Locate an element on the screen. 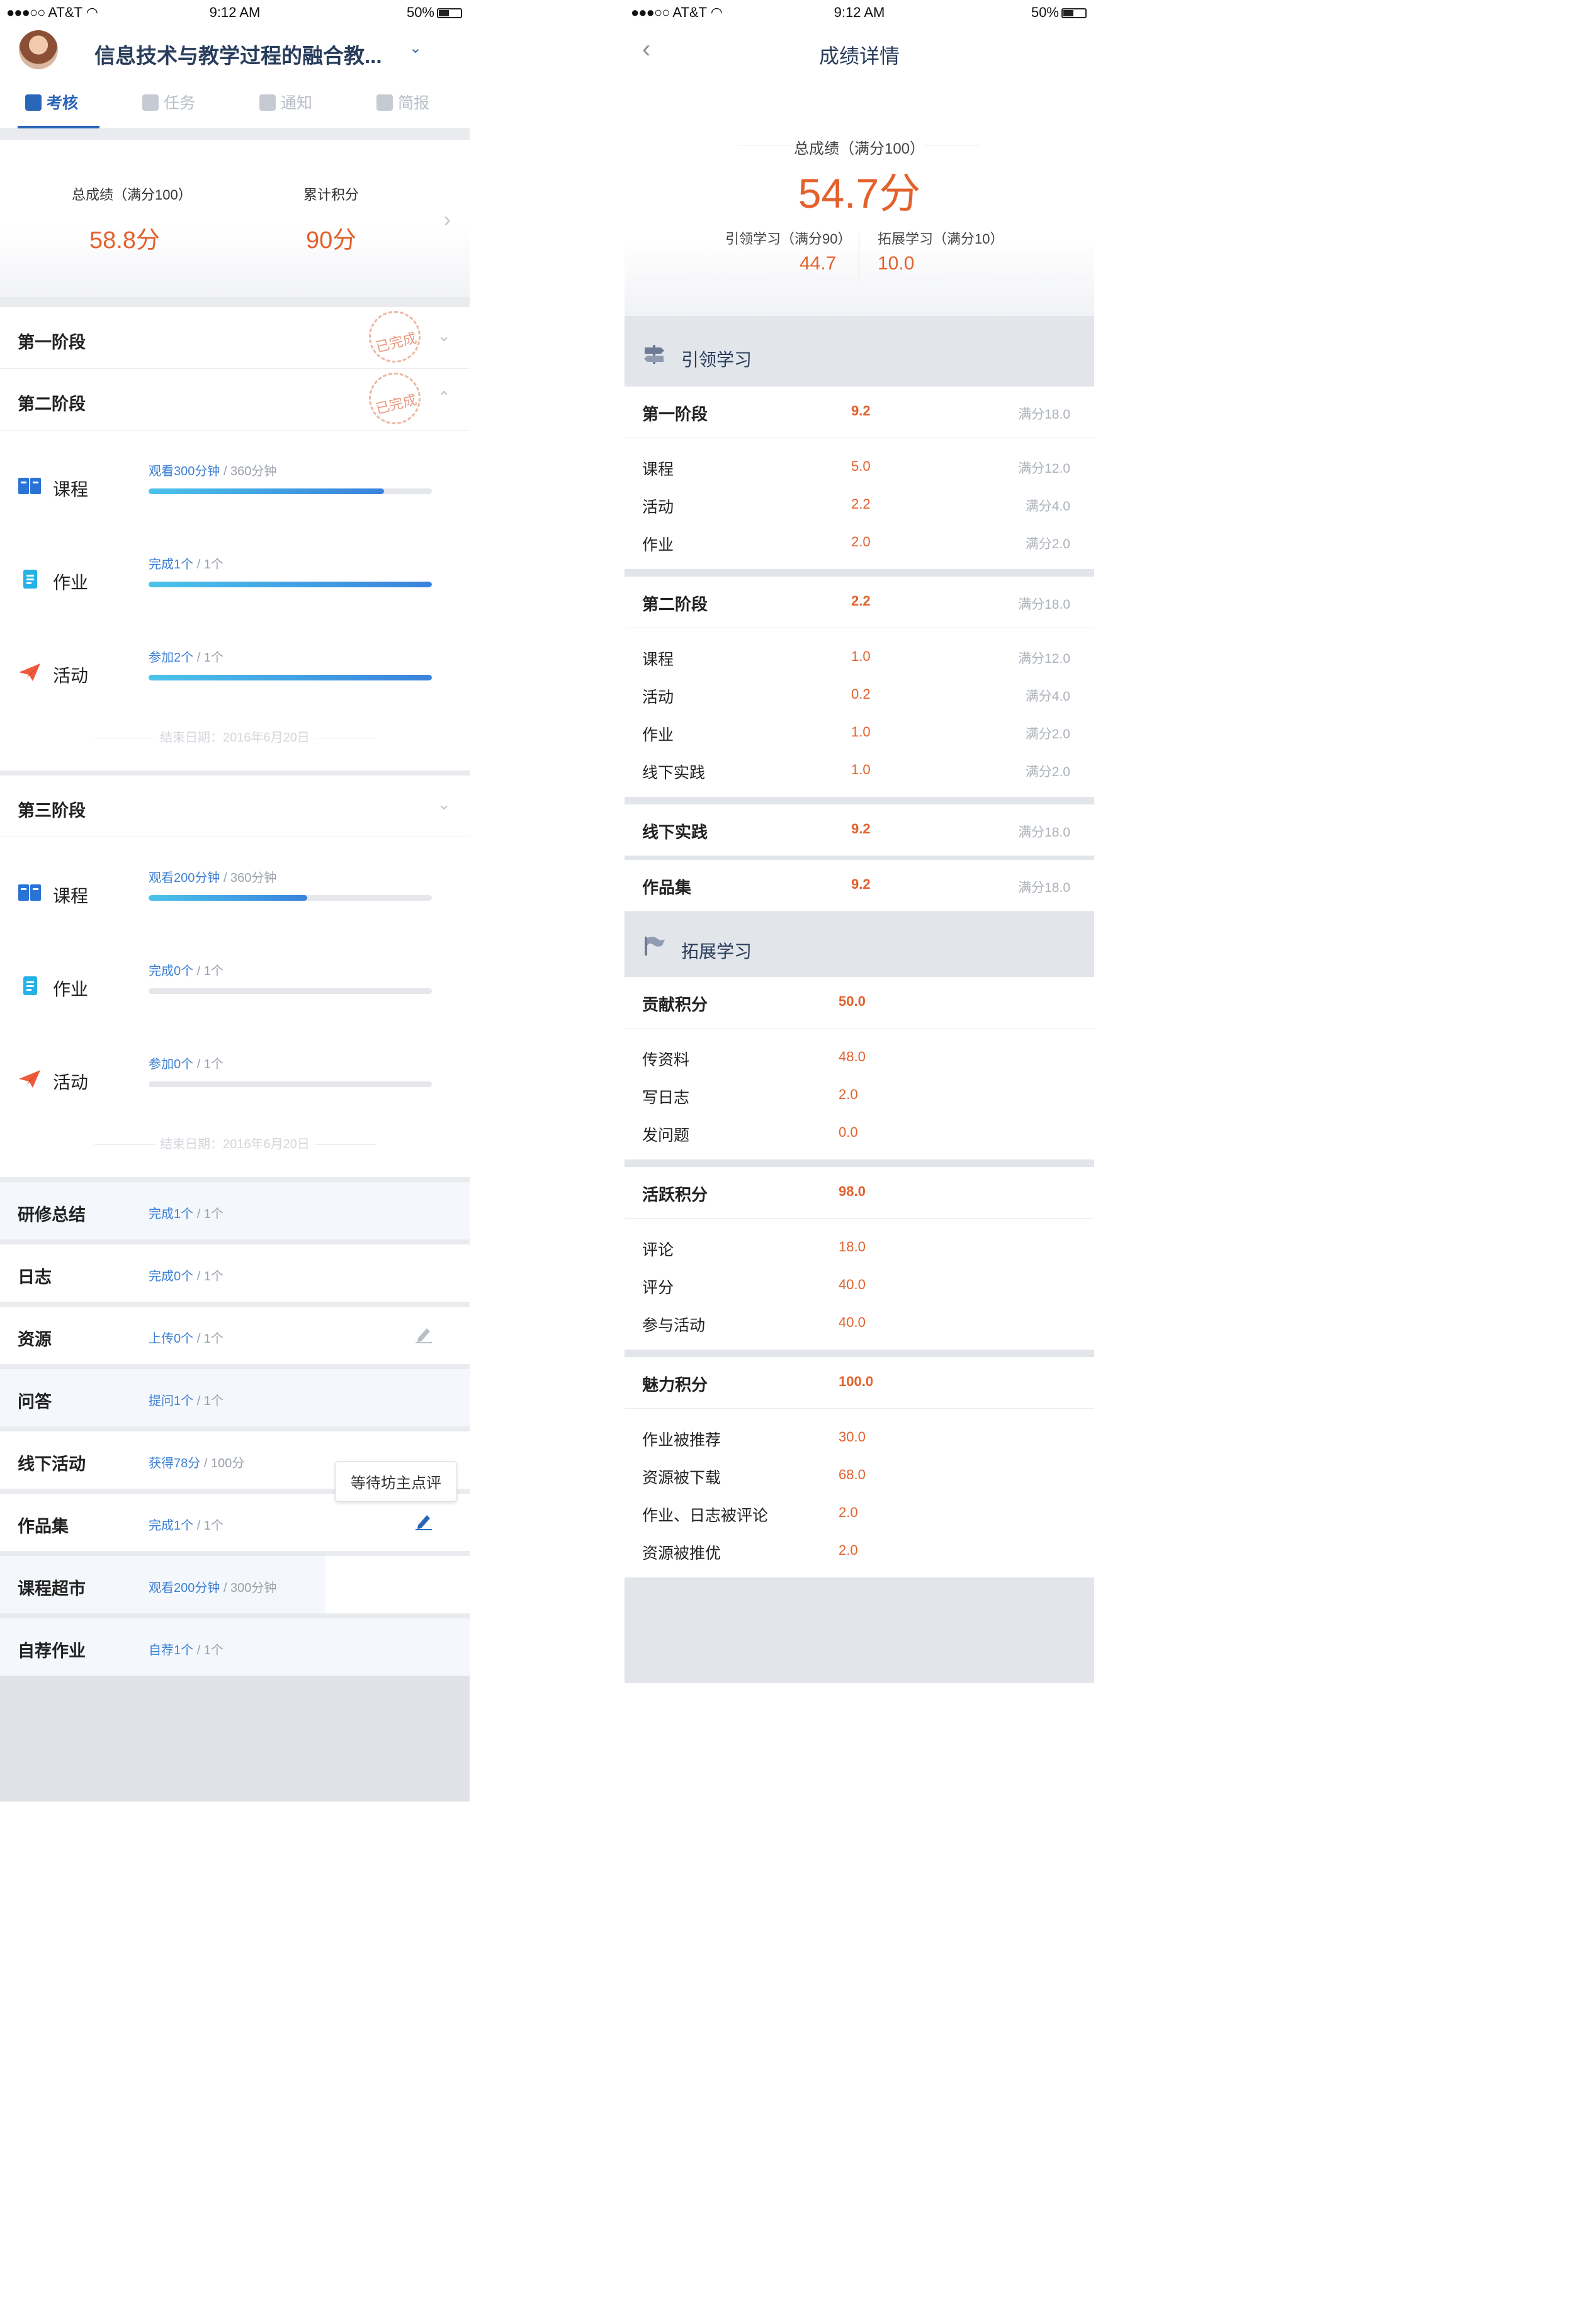  progress-course: 课程 观看300分钟 / 360分钟 is located at coordinates (235, 482).